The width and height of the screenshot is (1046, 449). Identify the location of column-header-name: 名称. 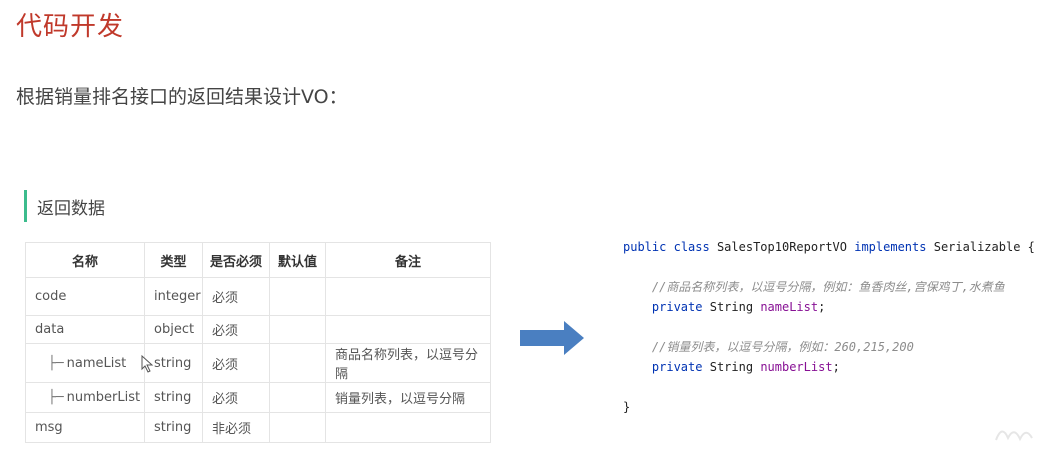
(85, 260).